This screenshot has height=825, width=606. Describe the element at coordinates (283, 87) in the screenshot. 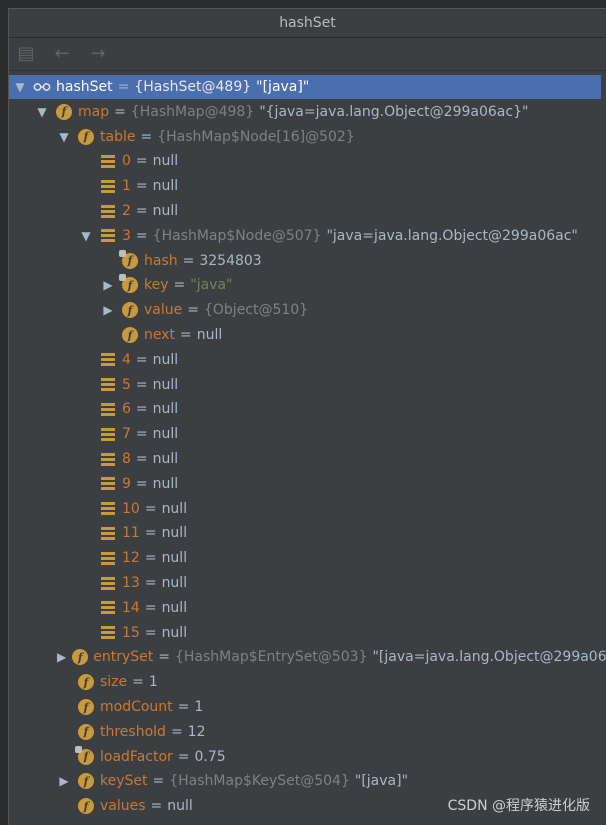

I see `variable-value: "[java]"` at that location.